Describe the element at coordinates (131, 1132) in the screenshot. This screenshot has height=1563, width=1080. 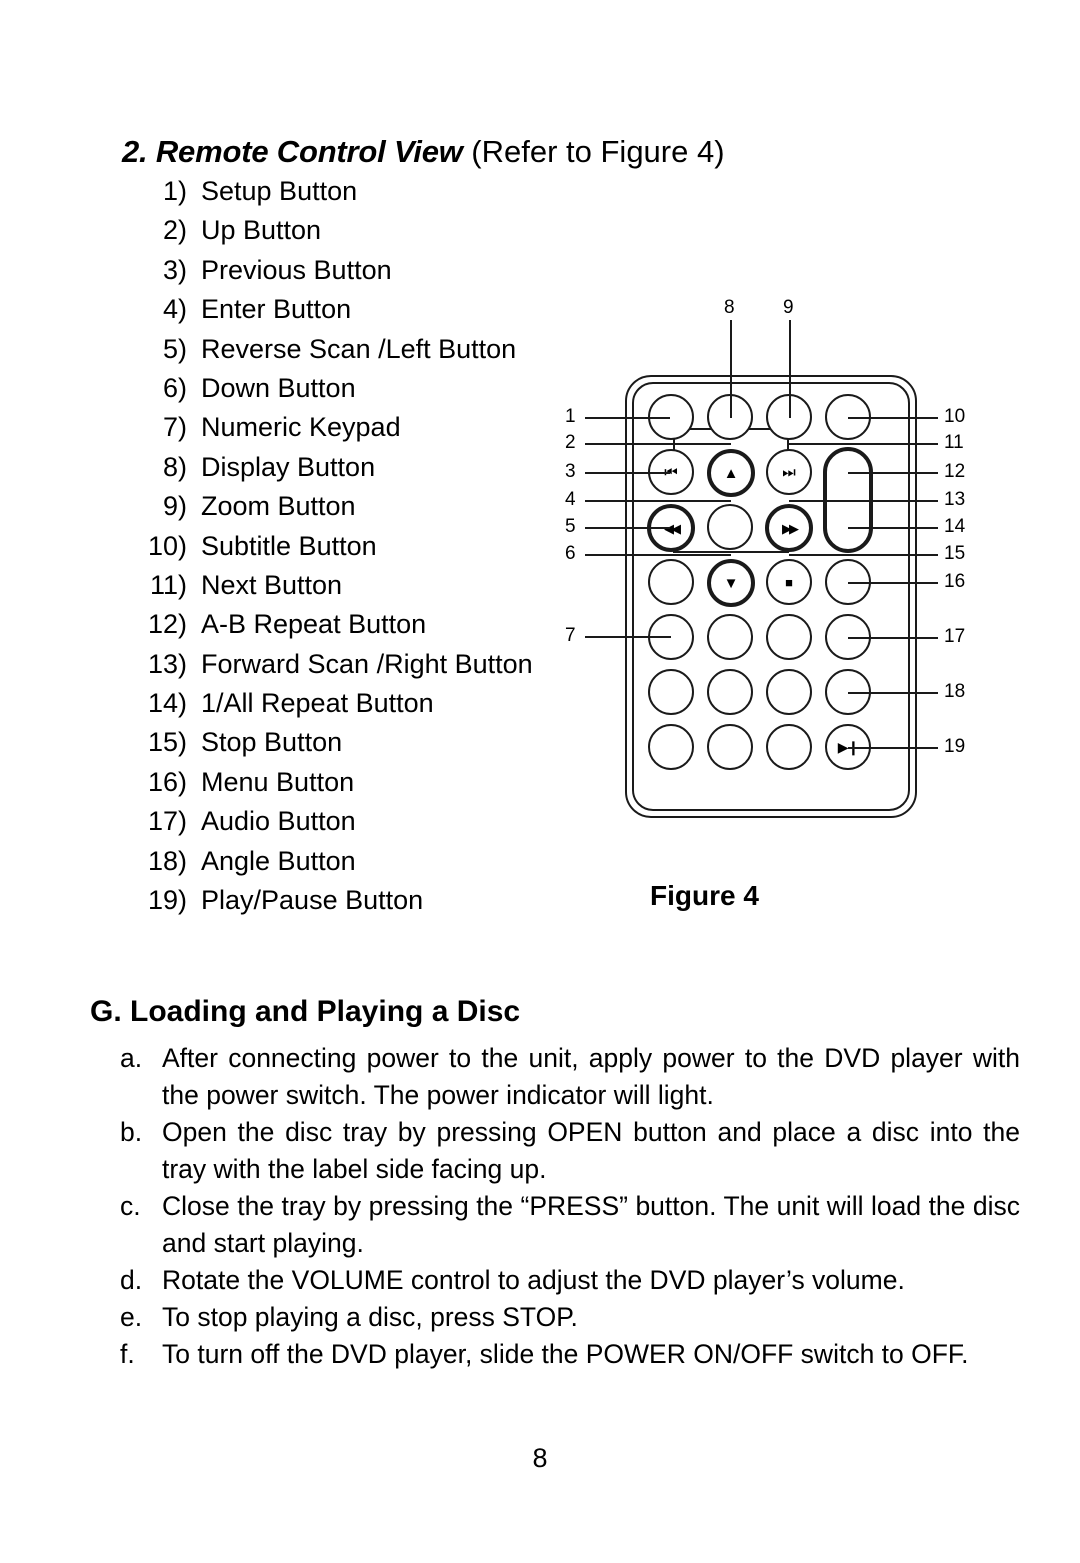
I see `step-marker: b.` at that location.